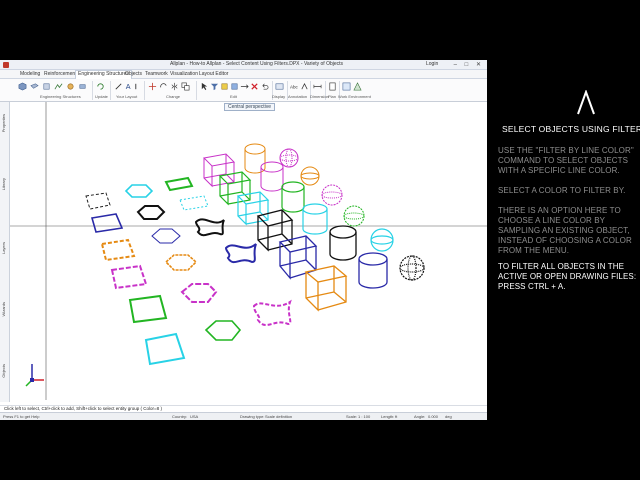  I want to click on stretch-icon, so click(244, 86).